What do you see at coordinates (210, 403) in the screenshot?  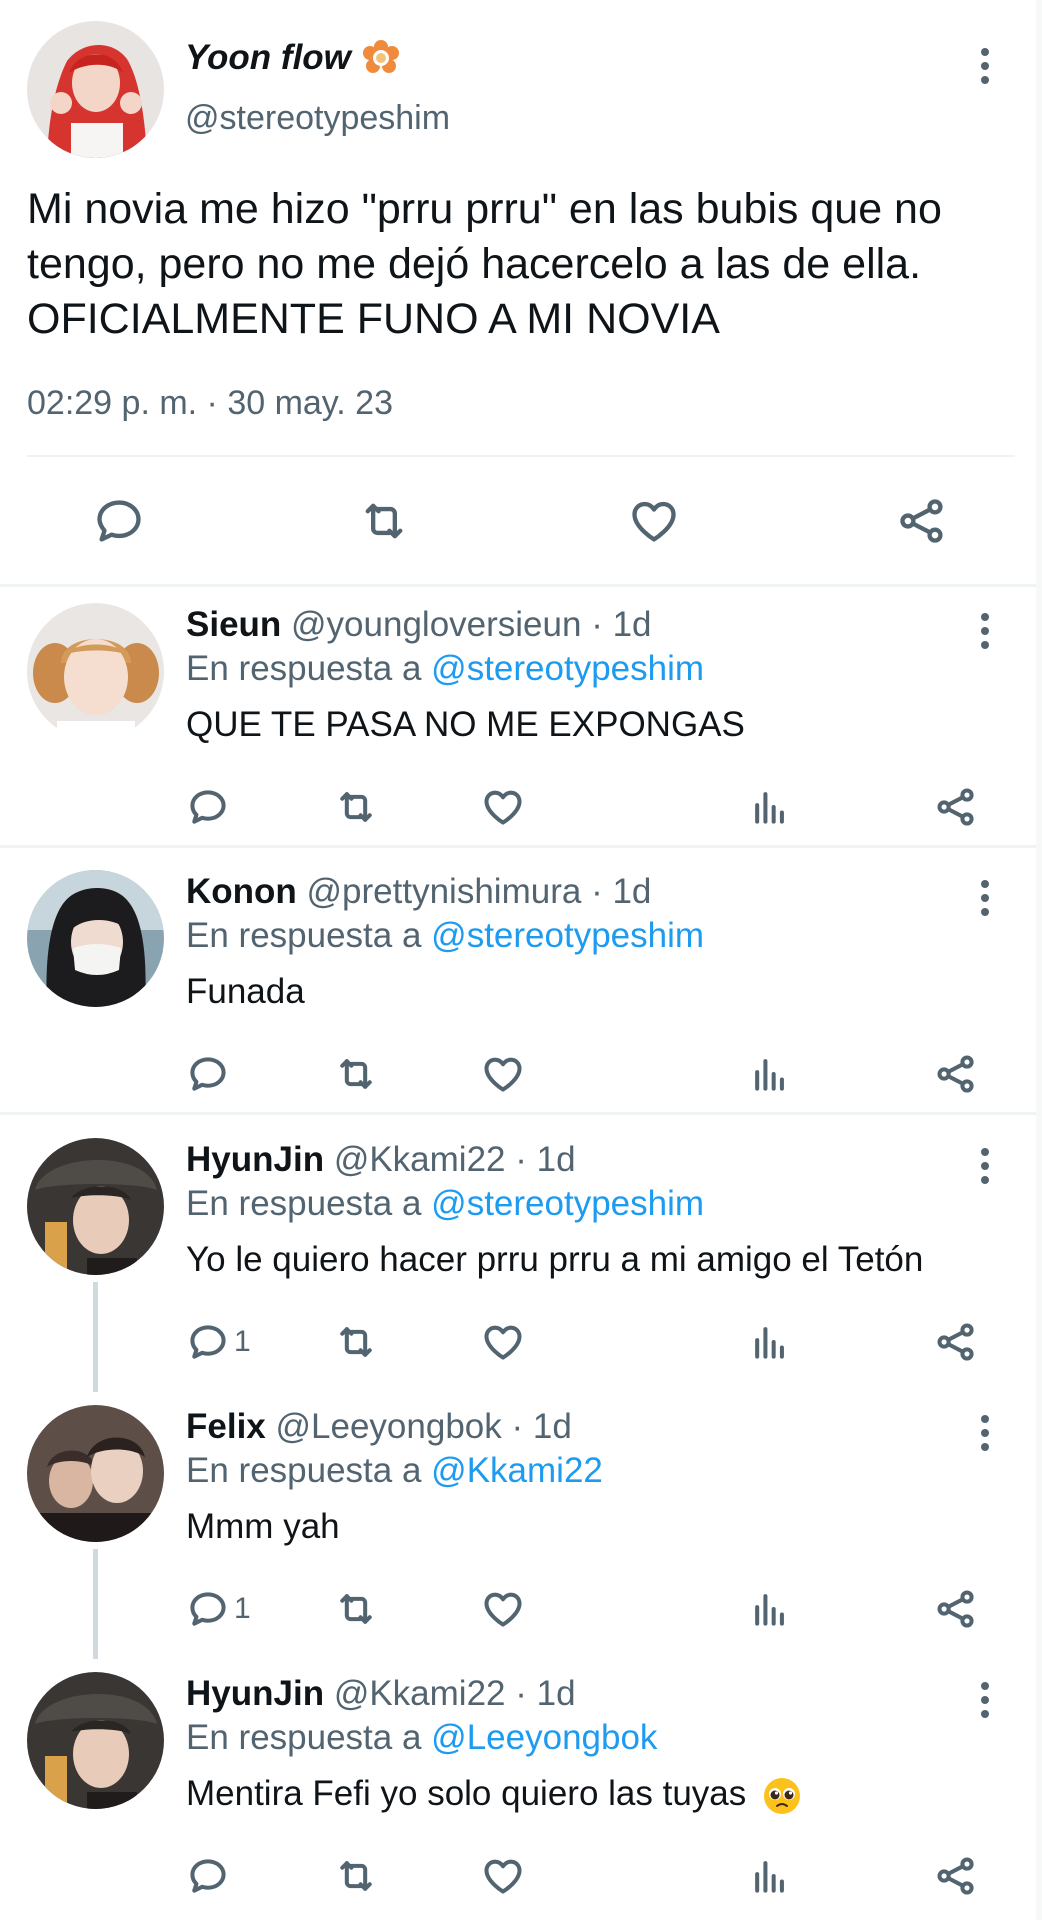 I see `tweet-timestamp: 02:29 p. m. · 30 may. 23` at bounding box center [210, 403].